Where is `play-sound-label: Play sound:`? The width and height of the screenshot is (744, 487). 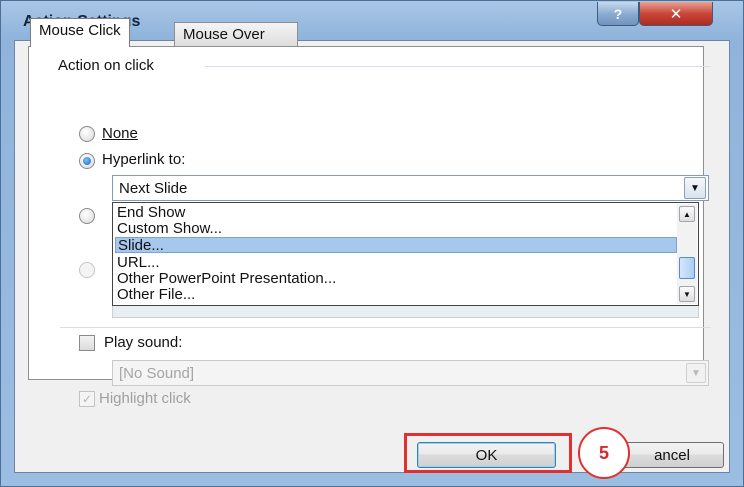 play-sound-label: Play sound: is located at coordinates (143, 342).